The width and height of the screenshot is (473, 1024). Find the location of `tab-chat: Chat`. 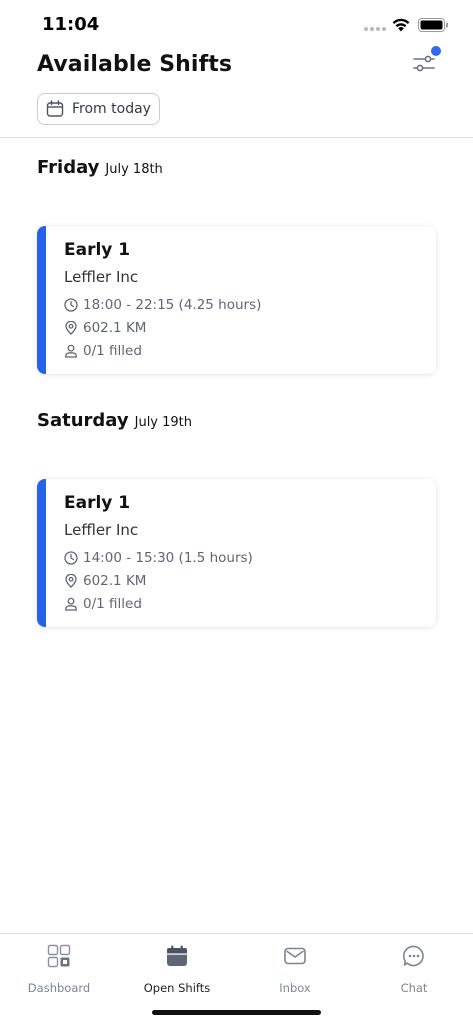

tab-chat: Chat is located at coordinates (414, 969).